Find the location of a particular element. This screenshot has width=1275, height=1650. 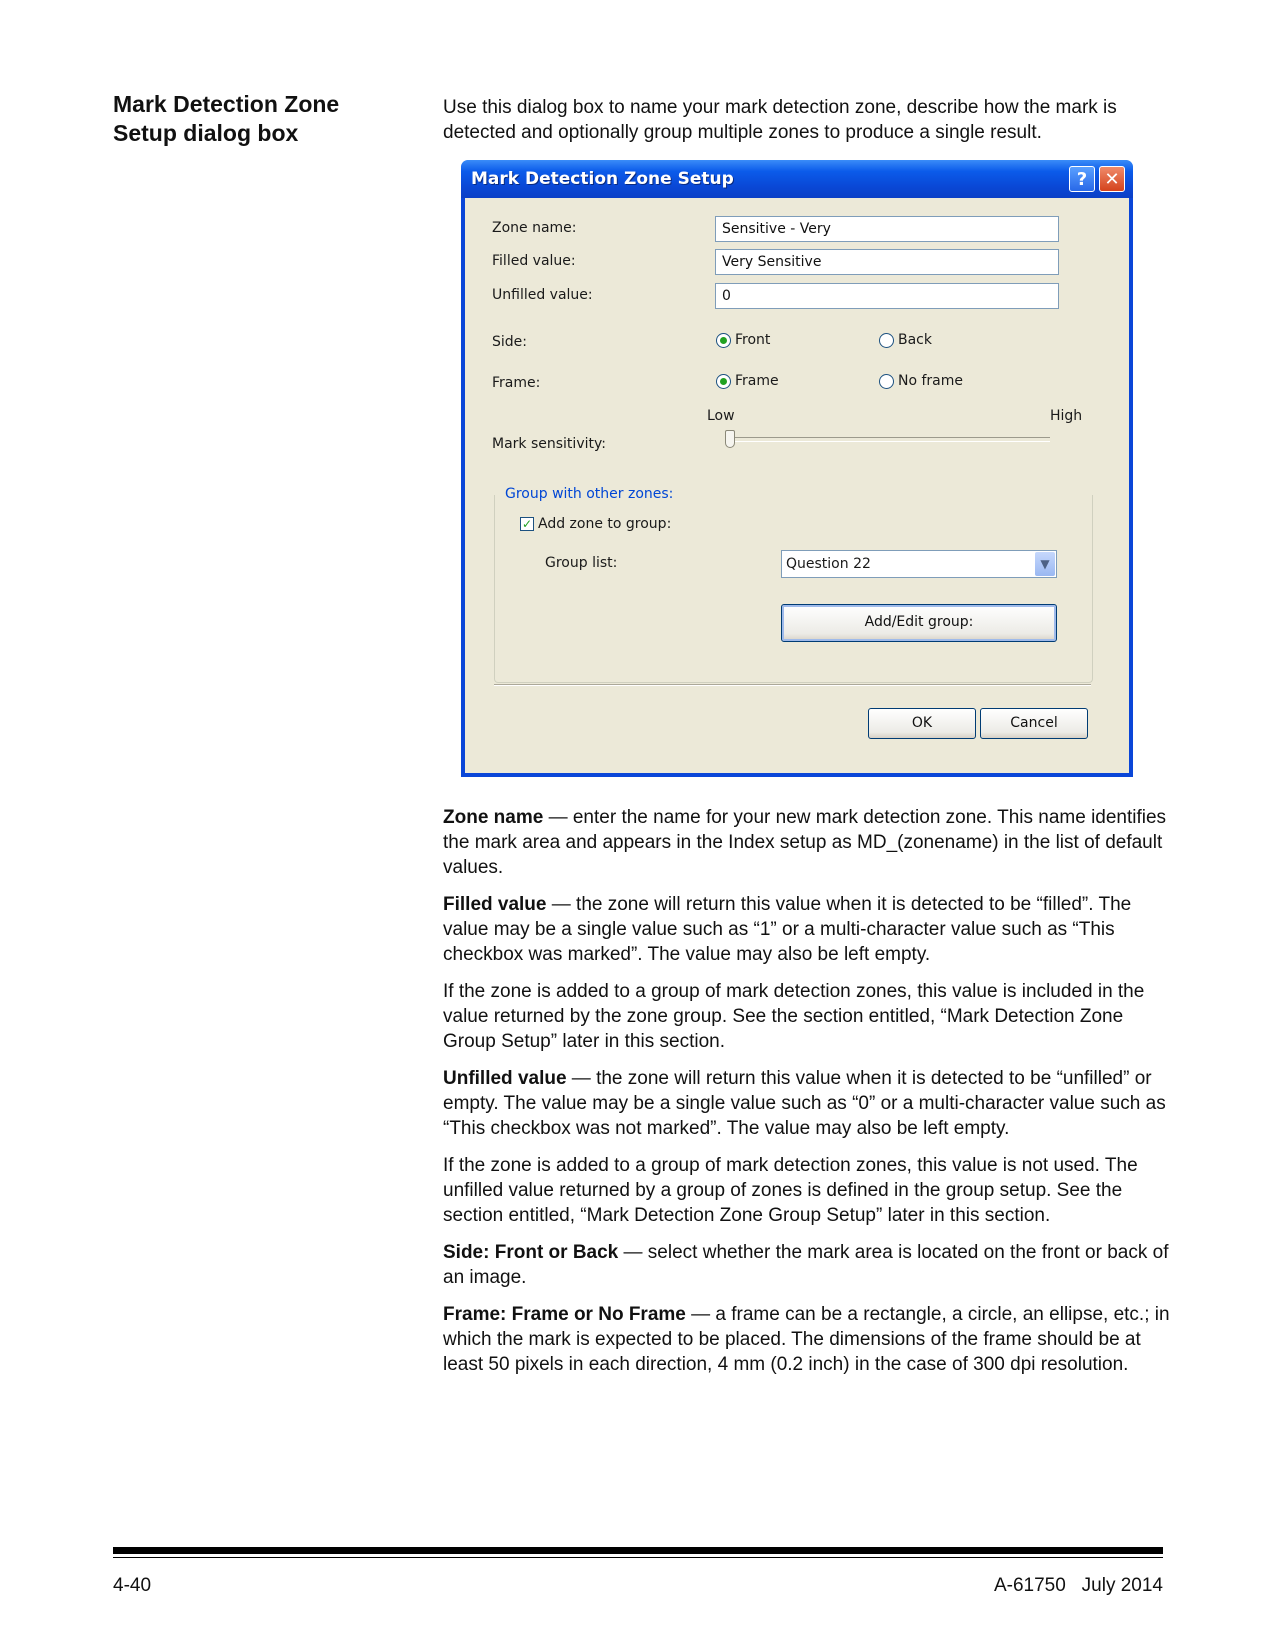

mark-sensitivity-label: Mark sensitivity: is located at coordinates (549, 444).